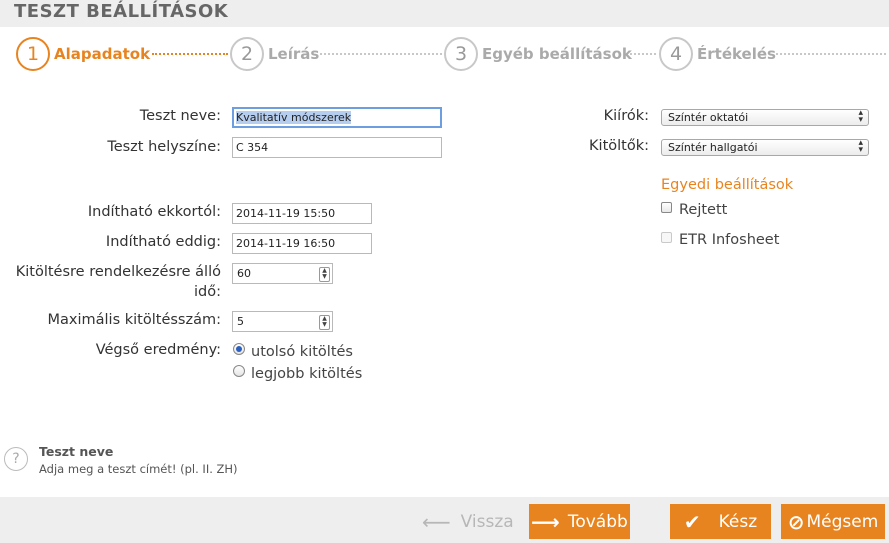  I want to click on start-time-input: 2014-11-19 15:50, so click(302, 213).